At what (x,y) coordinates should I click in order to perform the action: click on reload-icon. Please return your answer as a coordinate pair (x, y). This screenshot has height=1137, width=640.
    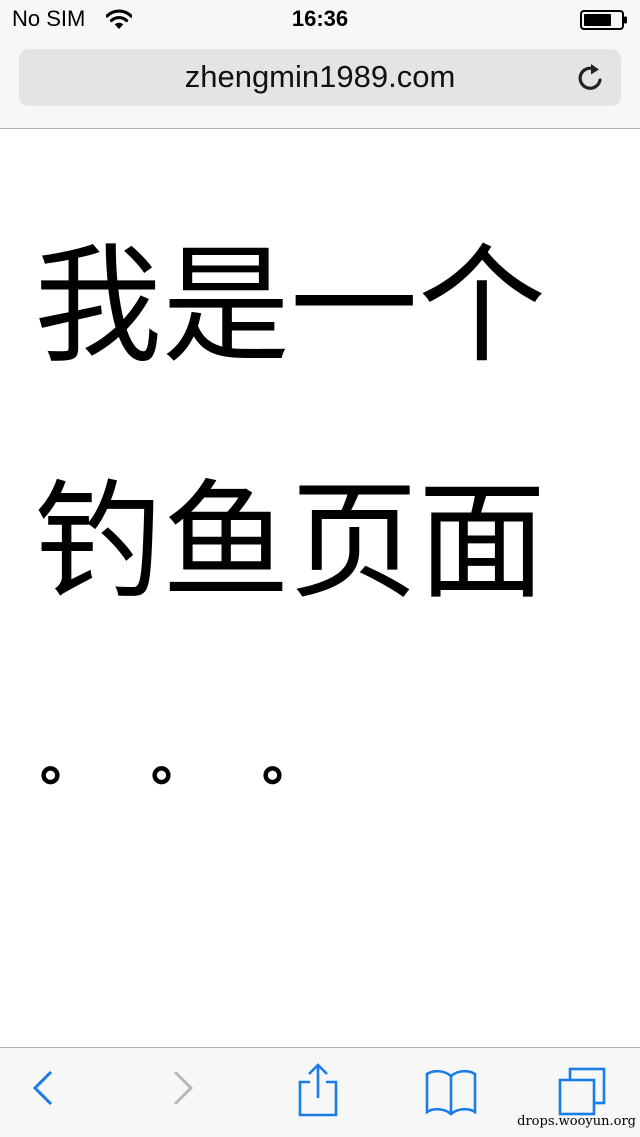
    Looking at the image, I should click on (591, 78).